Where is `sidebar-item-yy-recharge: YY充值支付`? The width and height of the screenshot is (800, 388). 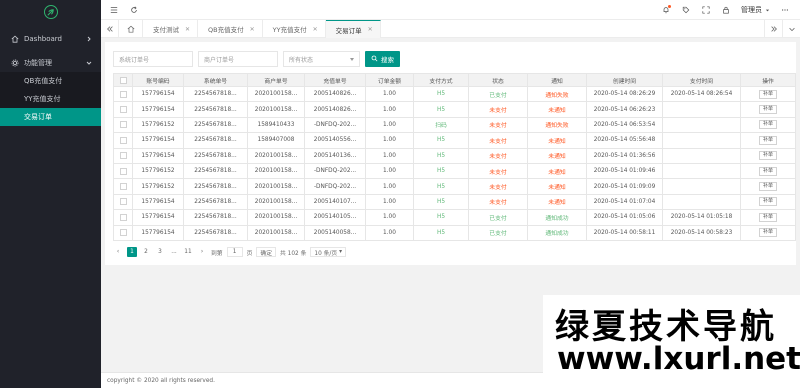 sidebar-item-yy-recharge: YY充值支付 is located at coordinates (50, 99).